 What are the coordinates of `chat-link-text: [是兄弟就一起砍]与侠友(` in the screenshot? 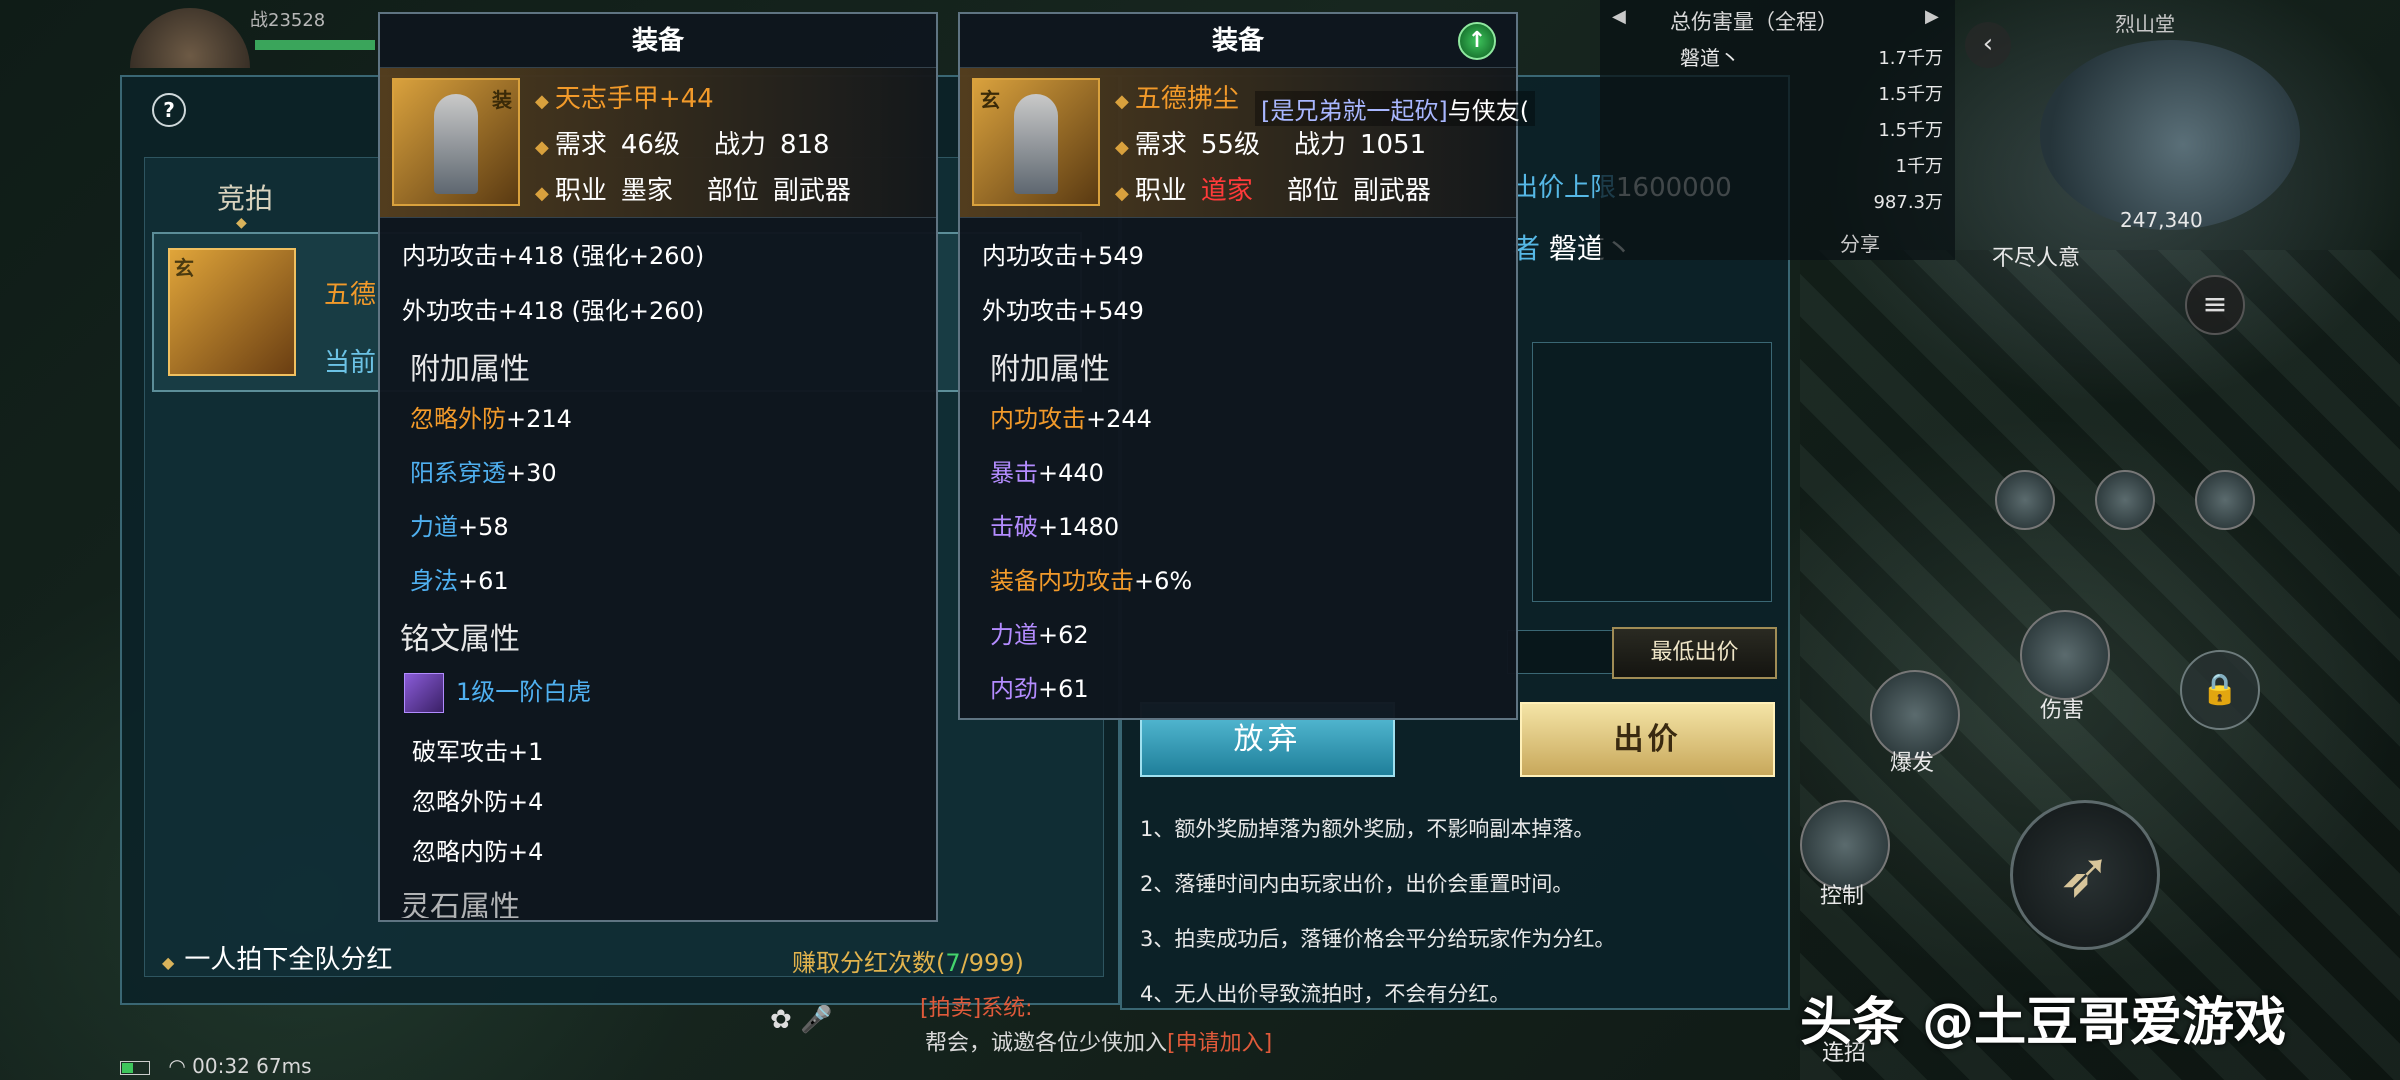 It's located at (1395, 108).